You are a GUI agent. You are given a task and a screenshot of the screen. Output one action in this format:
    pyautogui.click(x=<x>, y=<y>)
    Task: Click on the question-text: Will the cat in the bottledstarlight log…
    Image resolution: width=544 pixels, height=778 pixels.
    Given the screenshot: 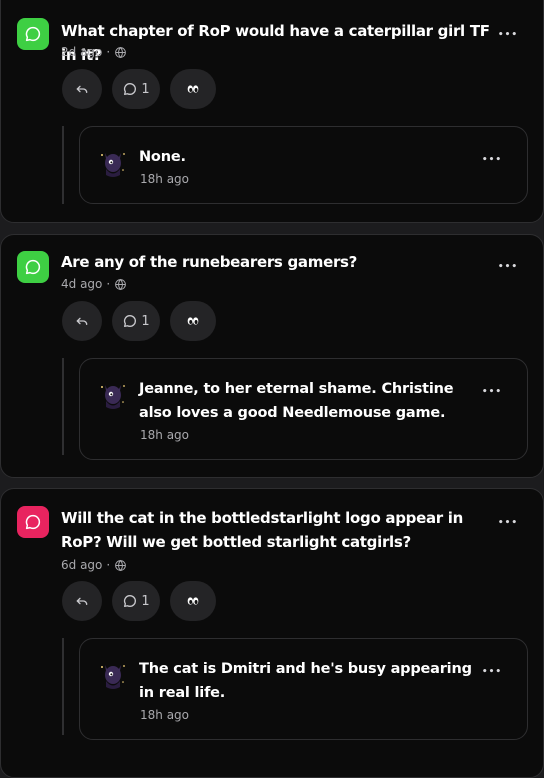 What is the action you would take?
    pyautogui.click(x=262, y=530)
    